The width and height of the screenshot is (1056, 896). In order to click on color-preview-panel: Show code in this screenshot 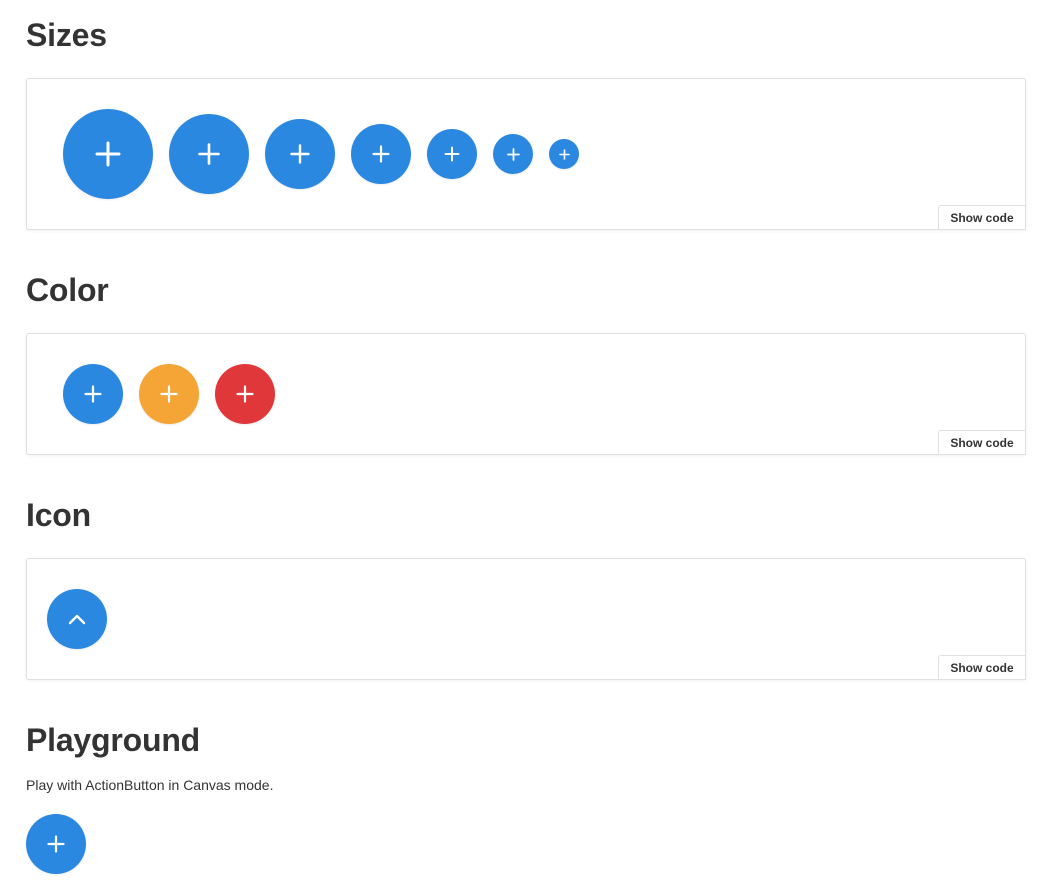, I will do `click(526, 394)`.